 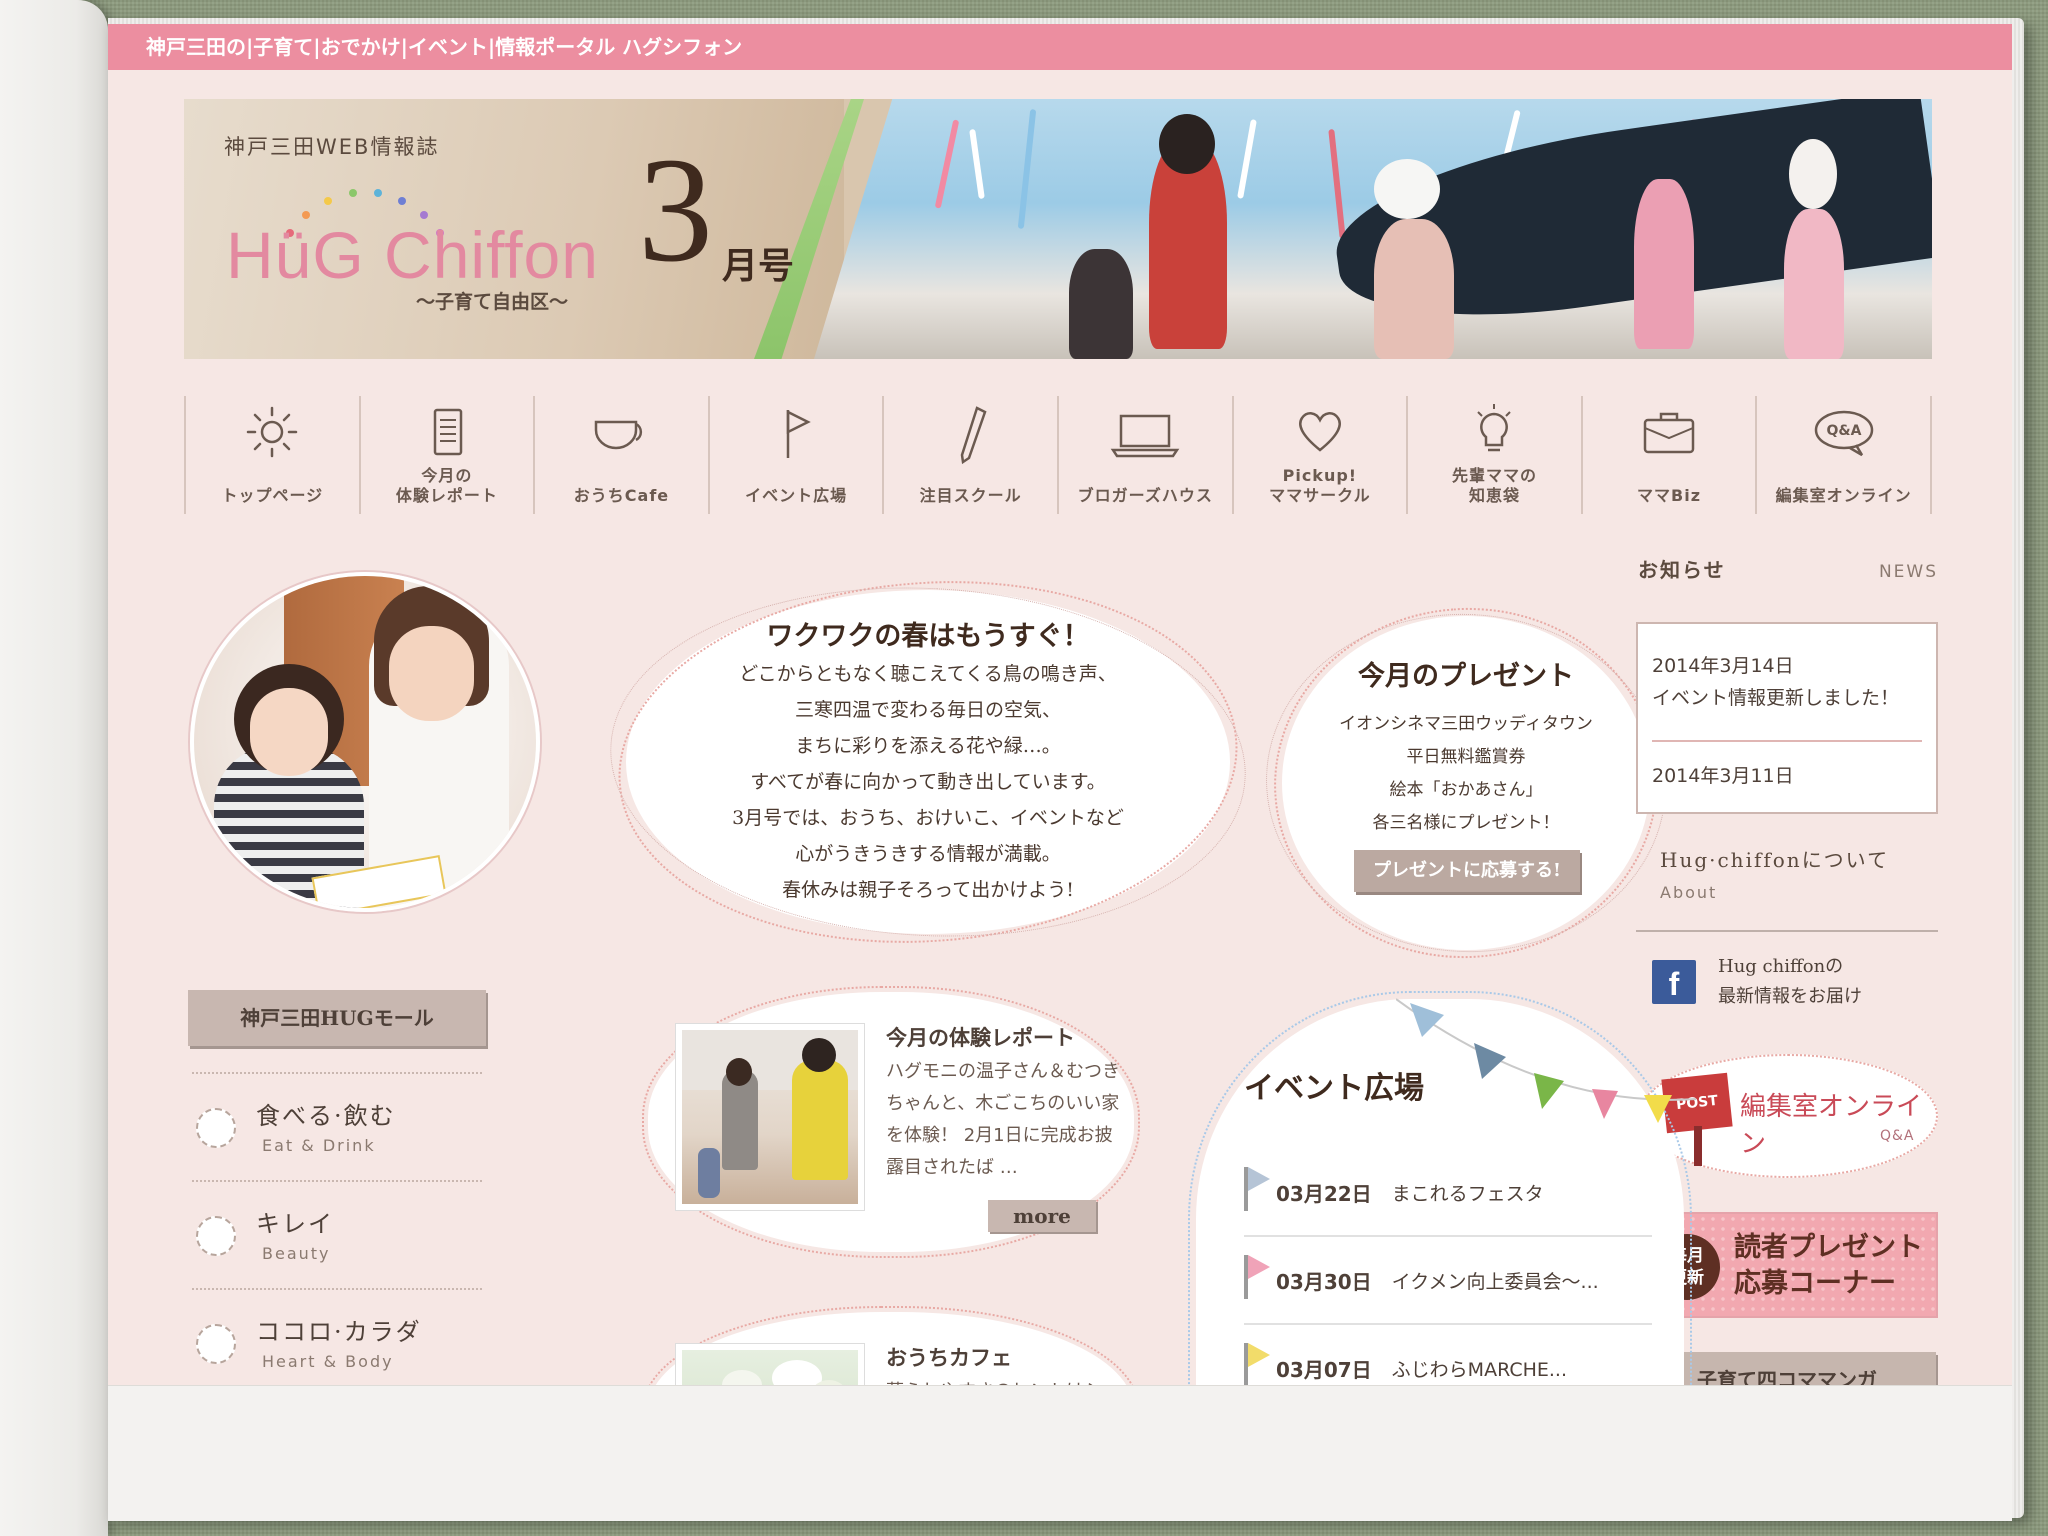 What do you see at coordinates (1334, 1085) in the screenshot?
I see `events-title: イベント広場` at bounding box center [1334, 1085].